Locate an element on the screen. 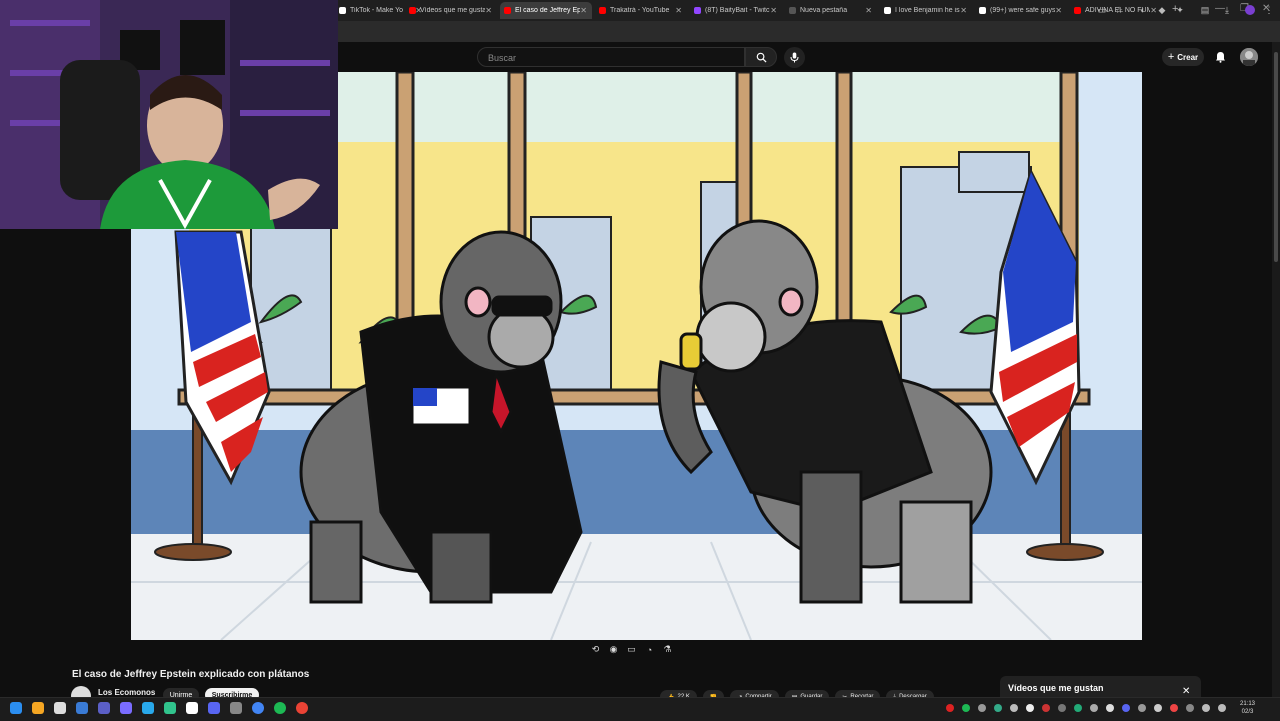 The width and height of the screenshot is (1280, 721). search-input is located at coordinates (608, 58).